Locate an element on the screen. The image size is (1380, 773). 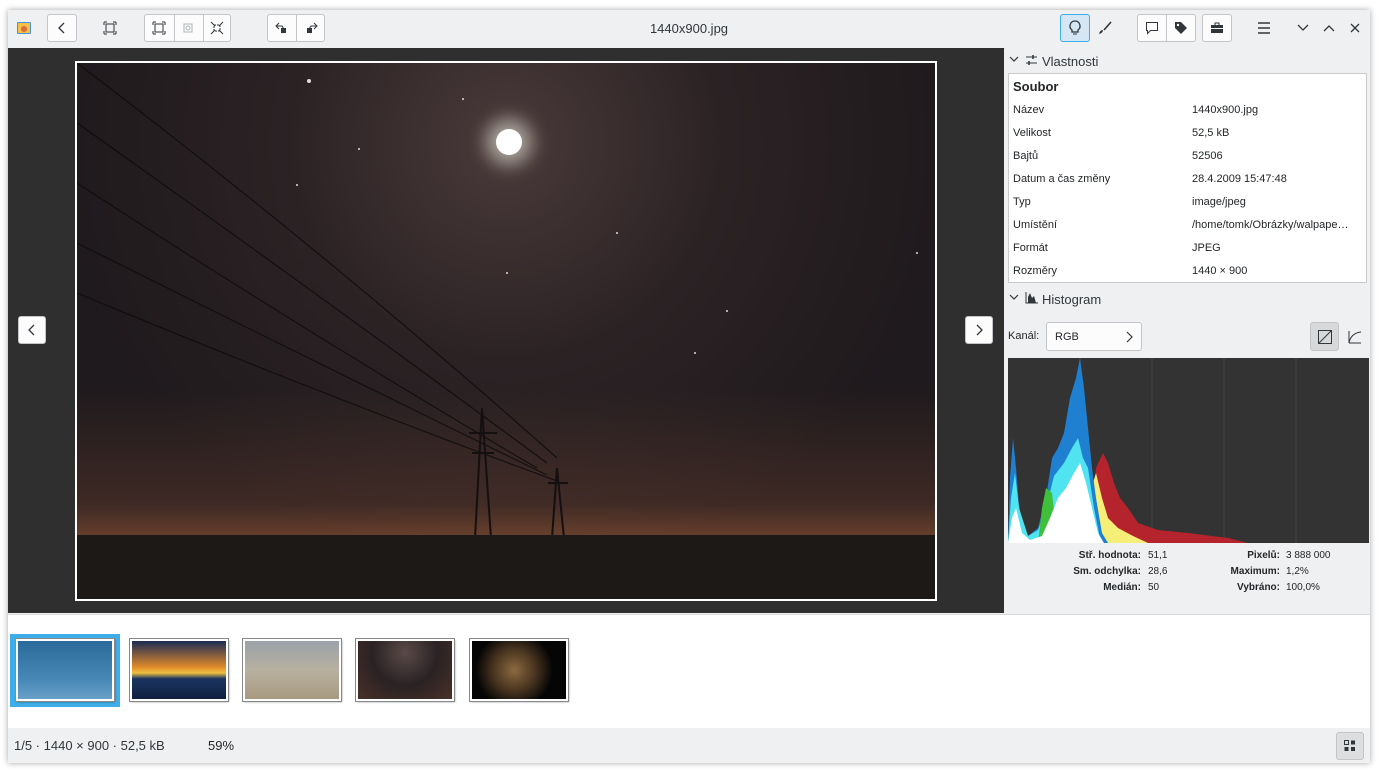
tag-icon is located at coordinates (1181, 28).